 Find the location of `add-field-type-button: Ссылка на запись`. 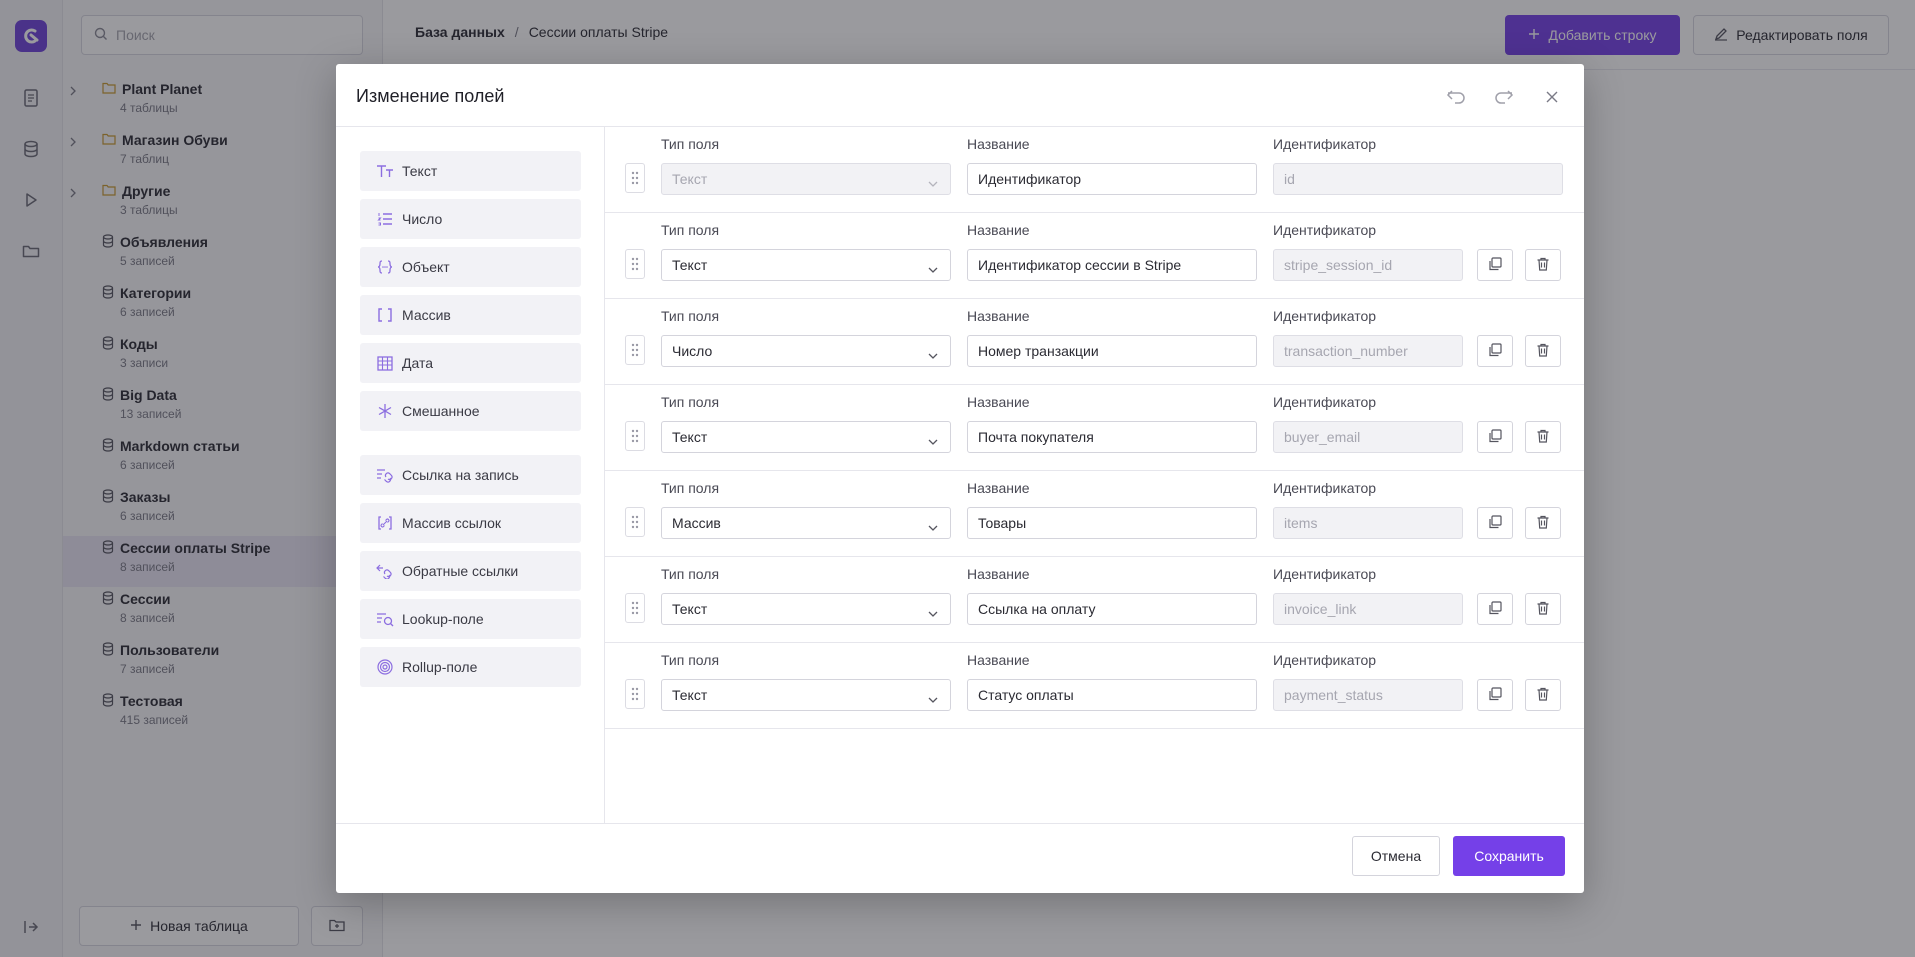

add-field-type-button: Ссылка на запись is located at coordinates (470, 475).